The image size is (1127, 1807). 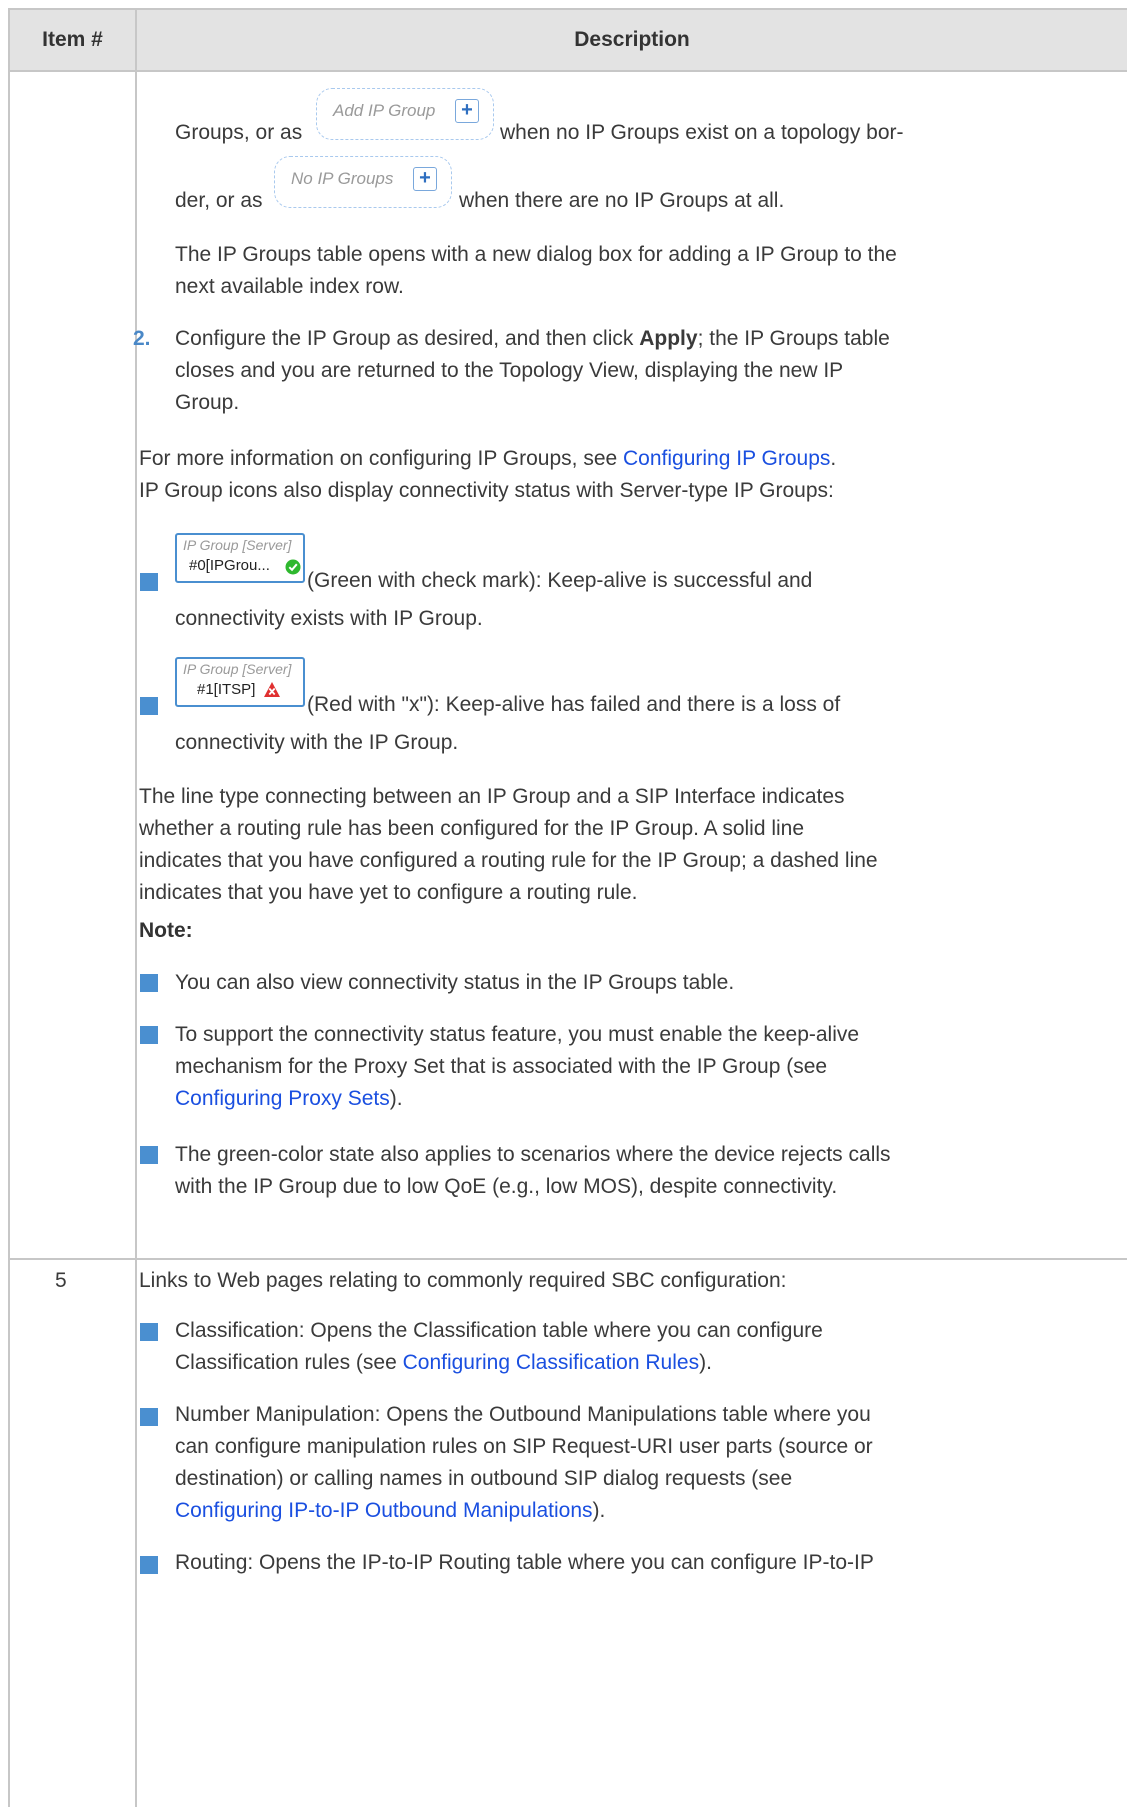 What do you see at coordinates (342, 178) in the screenshot?
I see `no-ip-groups-label: No IP Groups` at bounding box center [342, 178].